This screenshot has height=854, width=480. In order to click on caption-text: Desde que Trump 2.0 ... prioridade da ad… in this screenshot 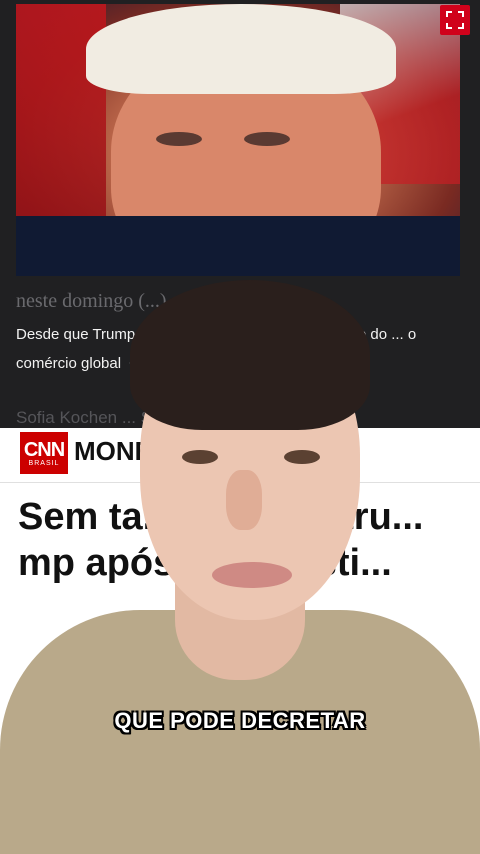, I will do `click(216, 349)`.